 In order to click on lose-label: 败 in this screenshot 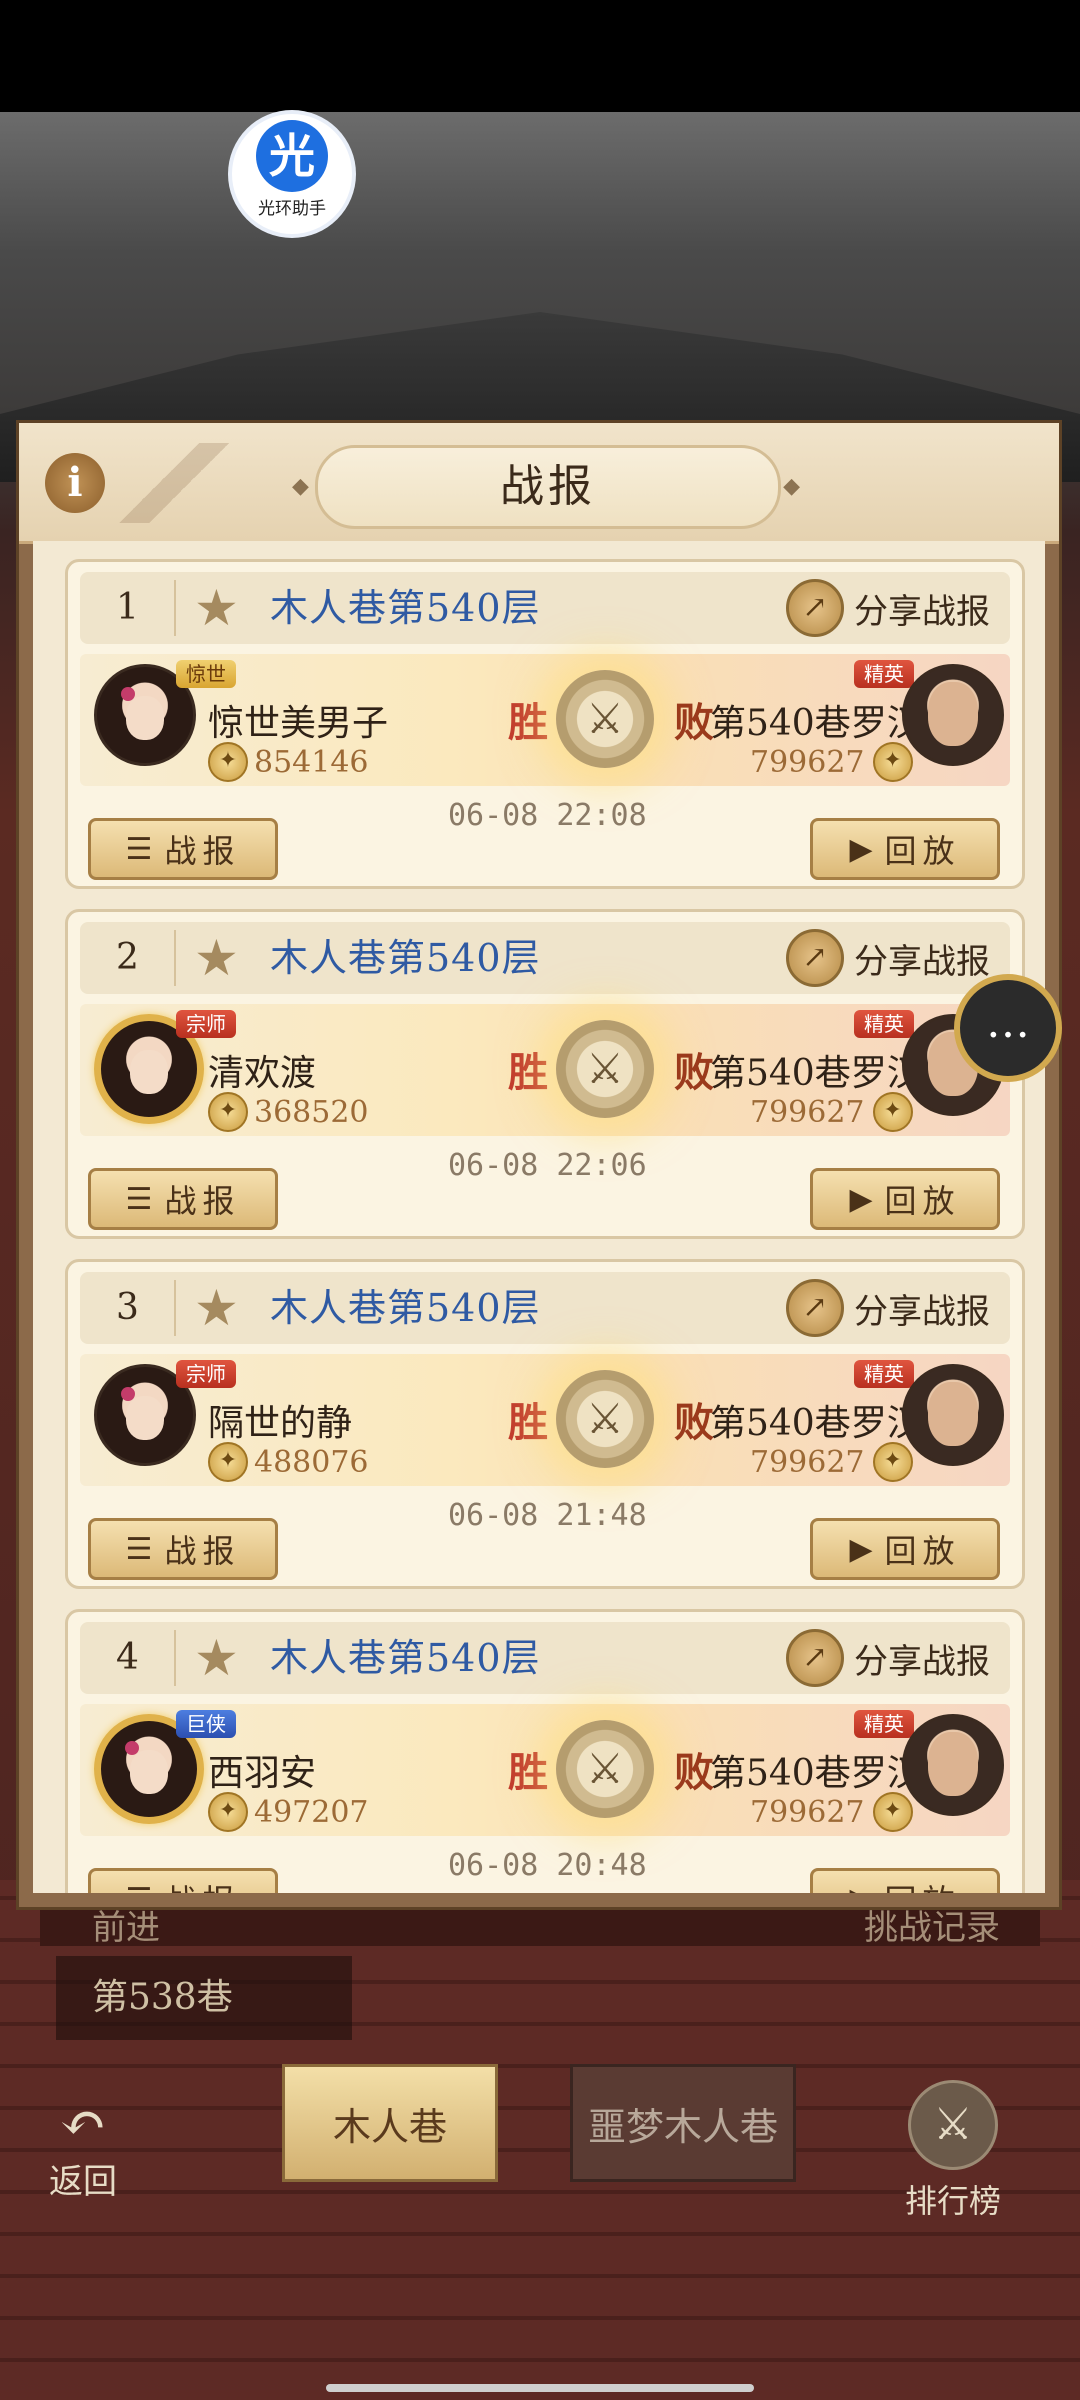, I will do `click(694, 722)`.